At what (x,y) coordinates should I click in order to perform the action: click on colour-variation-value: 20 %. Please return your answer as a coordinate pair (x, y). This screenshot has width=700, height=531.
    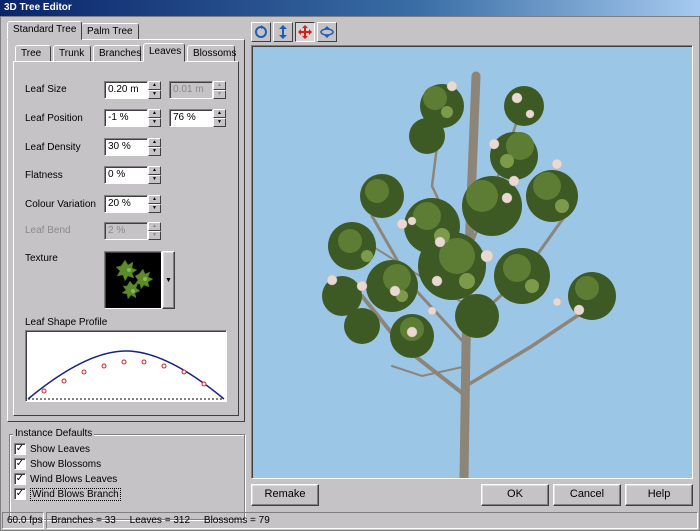
    Looking at the image, I should click on (126, 204).